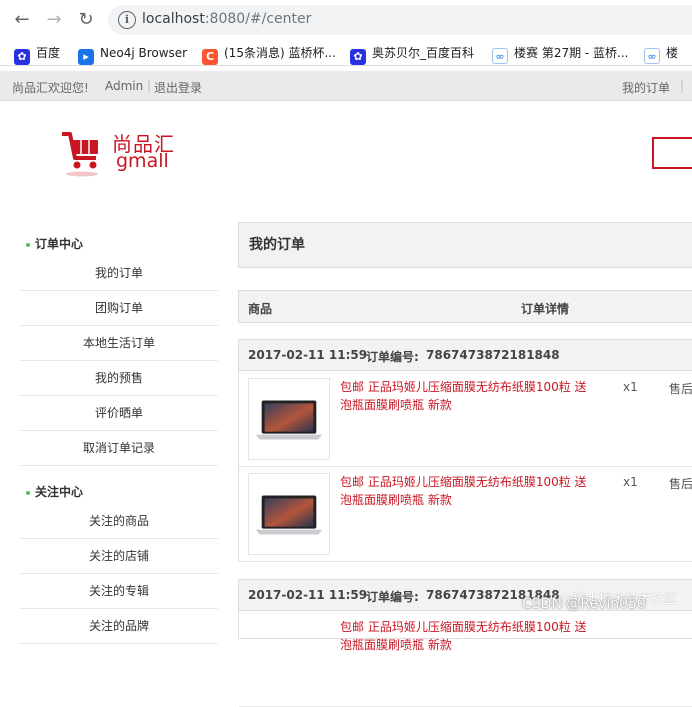 The width and height of the screenshot is (692, 707). What do you see at coordinates (86, 20) in the screenshot?
I see `reload-icon: ↻` at bounding box center [86, 20].